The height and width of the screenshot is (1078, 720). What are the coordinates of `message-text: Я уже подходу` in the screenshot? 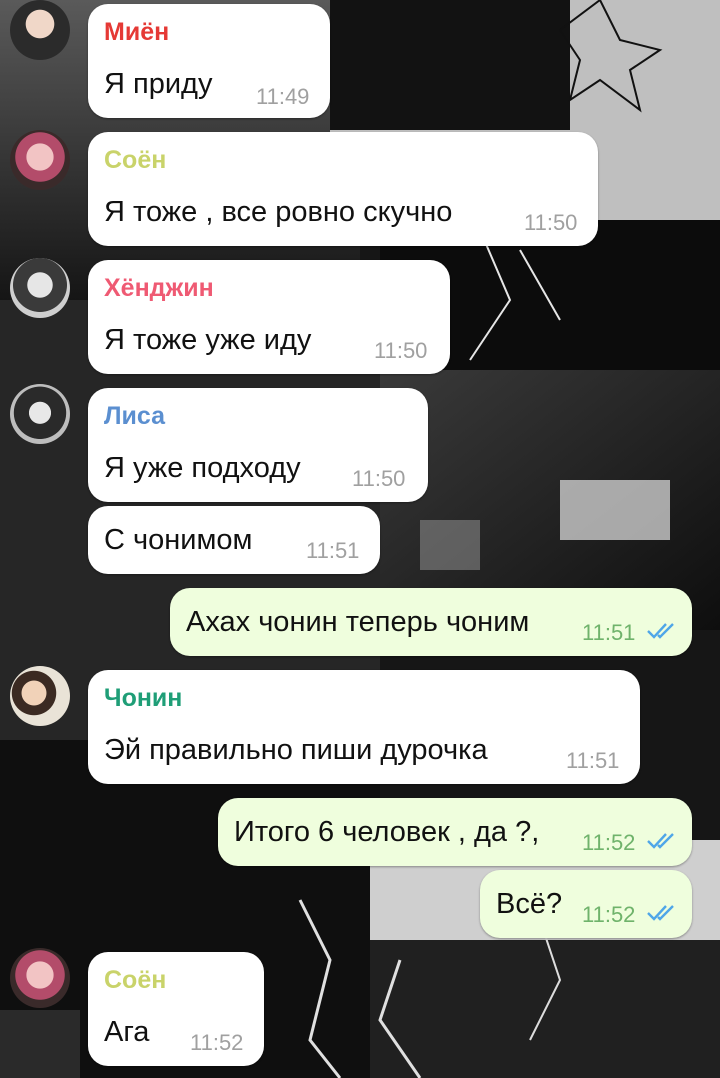 It's located at (202, 468).